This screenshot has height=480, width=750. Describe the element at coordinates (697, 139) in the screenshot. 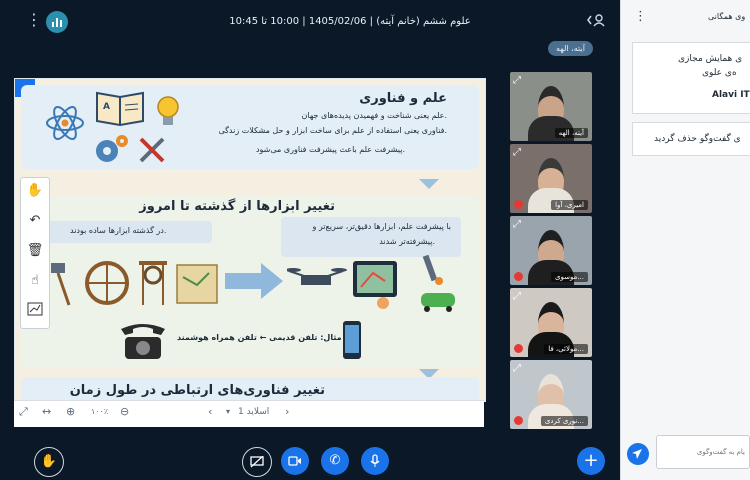

I see `system-message-text: ی گفت‌وگو حذف گردید` at that location.